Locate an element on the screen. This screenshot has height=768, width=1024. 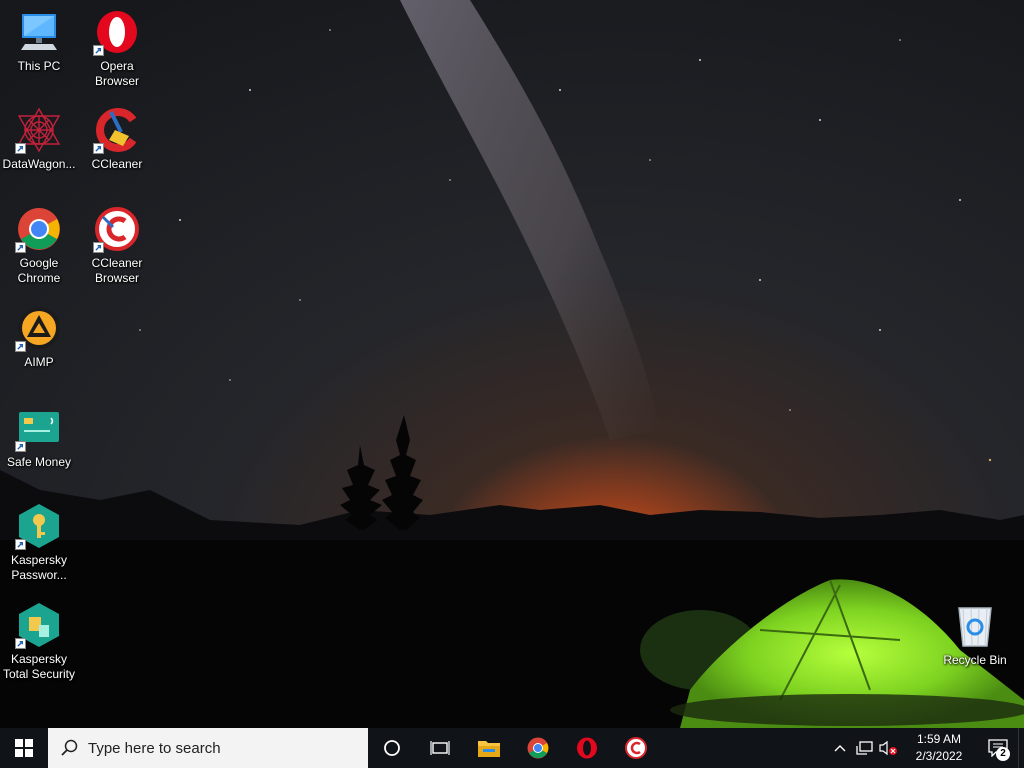
cortana-button is located at coordinates (392, 748).